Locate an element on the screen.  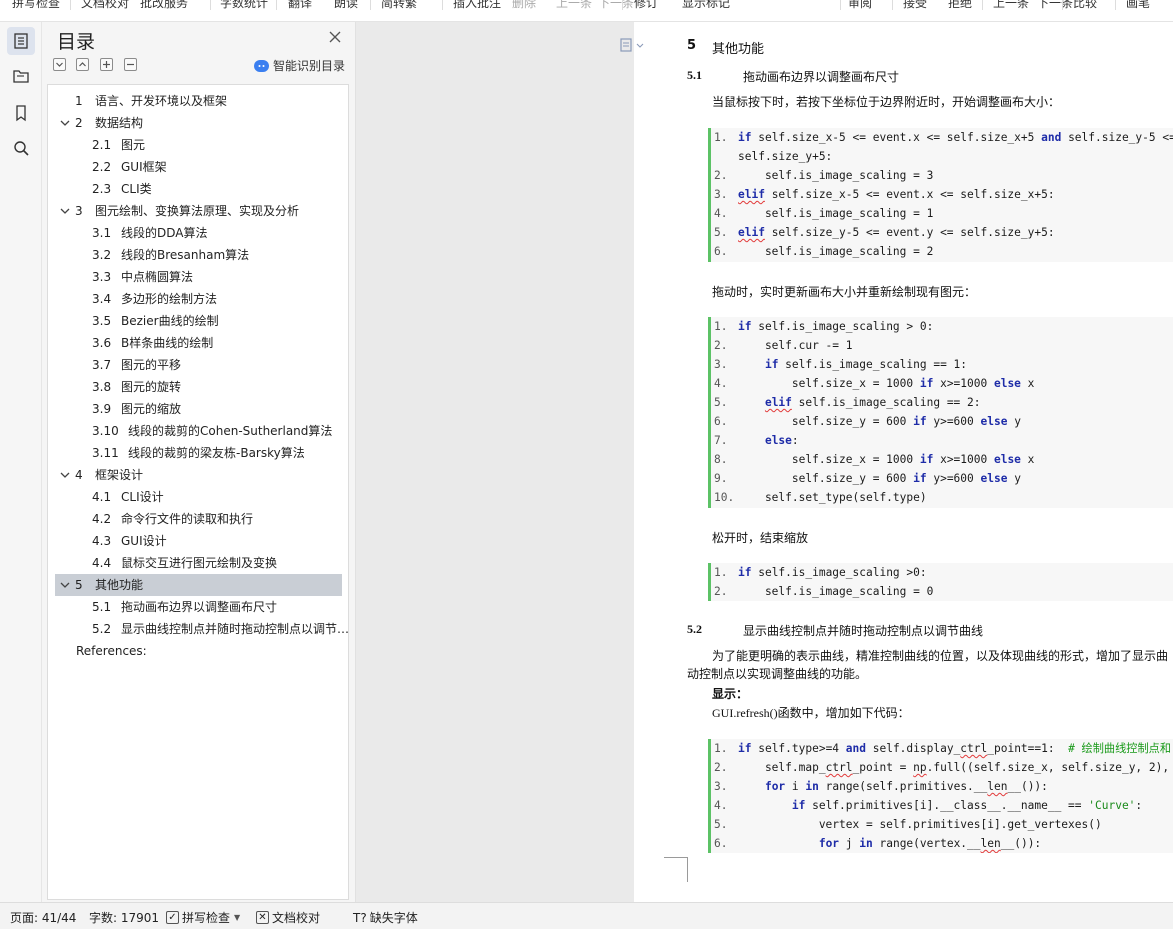
toc-item: 4.4 鼠标交互进行图元绘制及变换 is located at coordinates (198, 563).